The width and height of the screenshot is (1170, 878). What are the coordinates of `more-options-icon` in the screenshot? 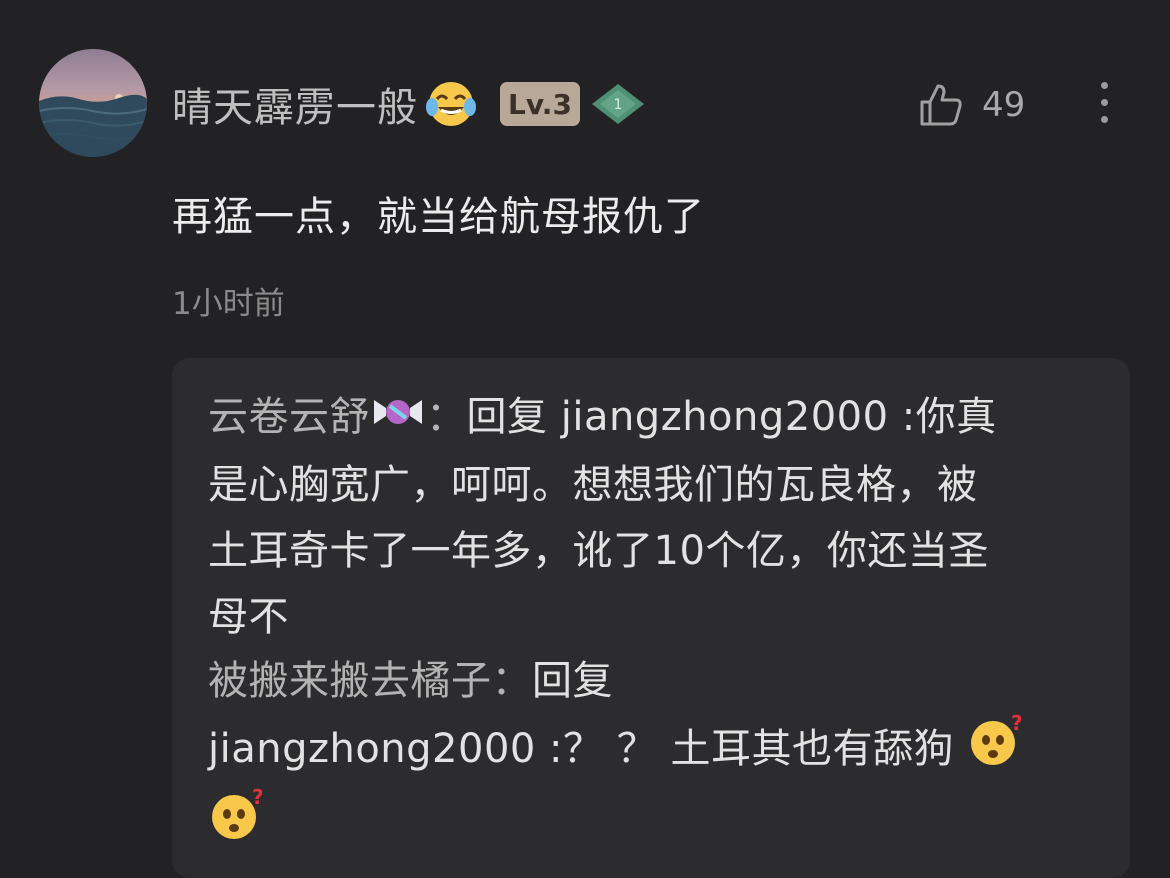 It's located at (1104, 105).